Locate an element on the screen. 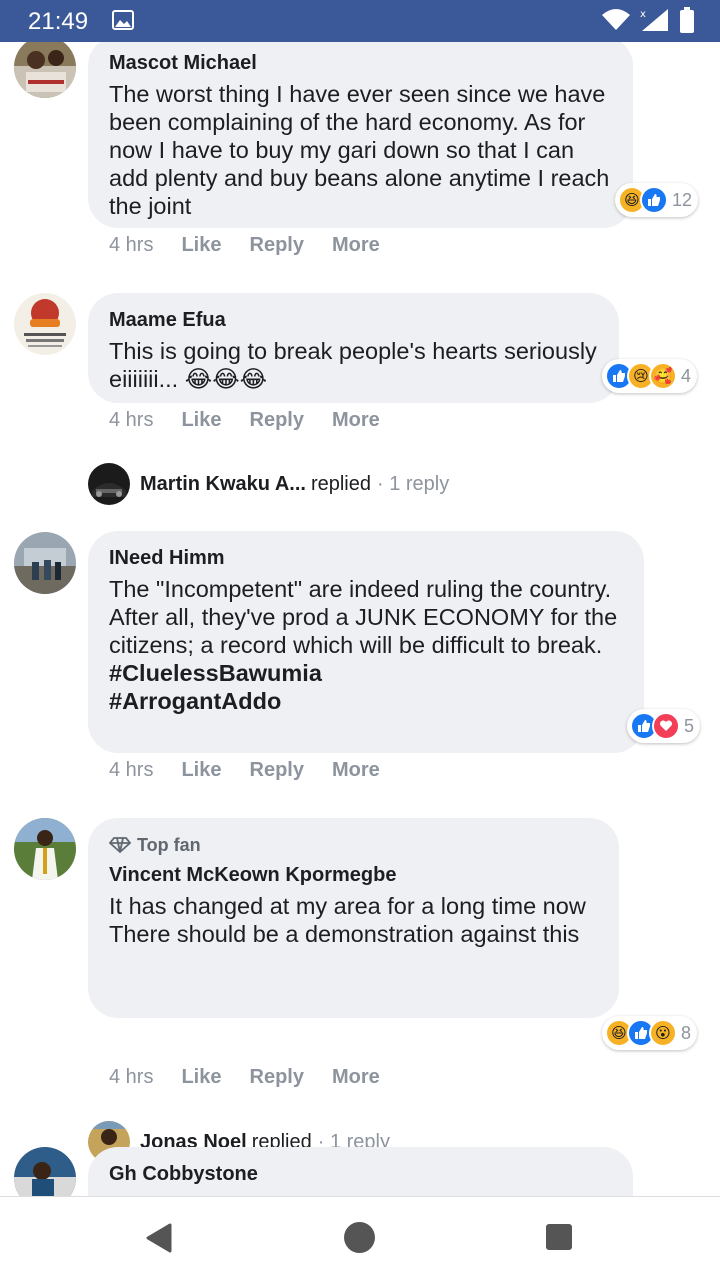 The width and height of the screenshot is (720, 1280). reply-verb: replied is located at coordinates (340, 483).